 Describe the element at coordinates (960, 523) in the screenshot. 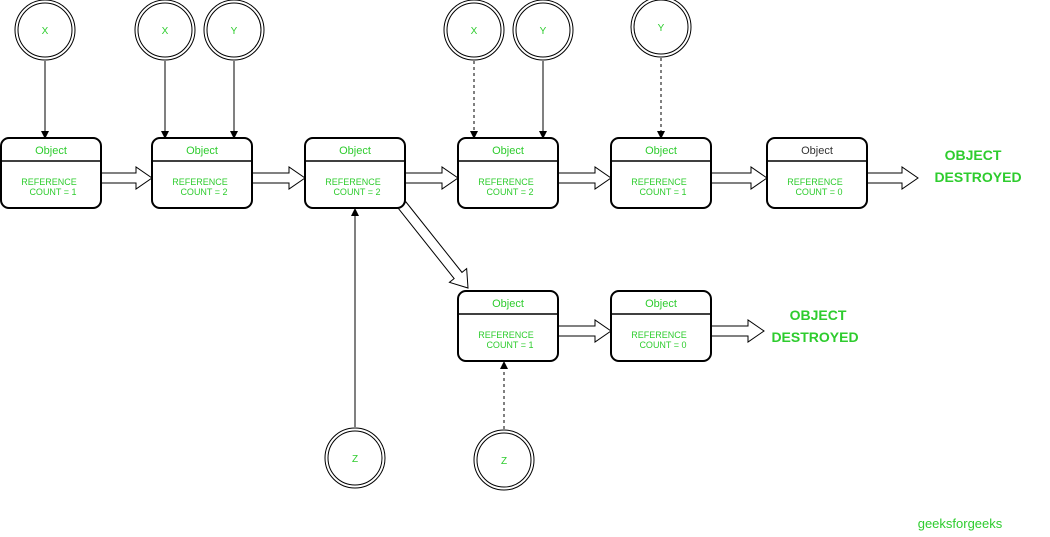

I see `watermark: geeksforgeeks` at that location.